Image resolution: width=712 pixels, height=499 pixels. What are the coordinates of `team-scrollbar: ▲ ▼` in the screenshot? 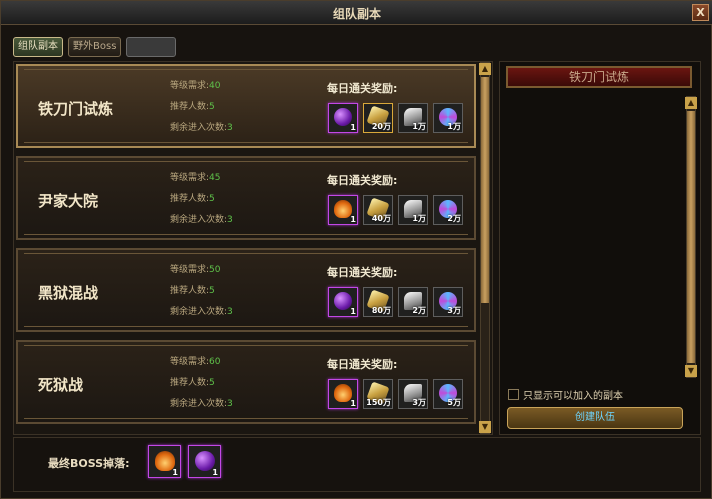 It's located at (691, 237).